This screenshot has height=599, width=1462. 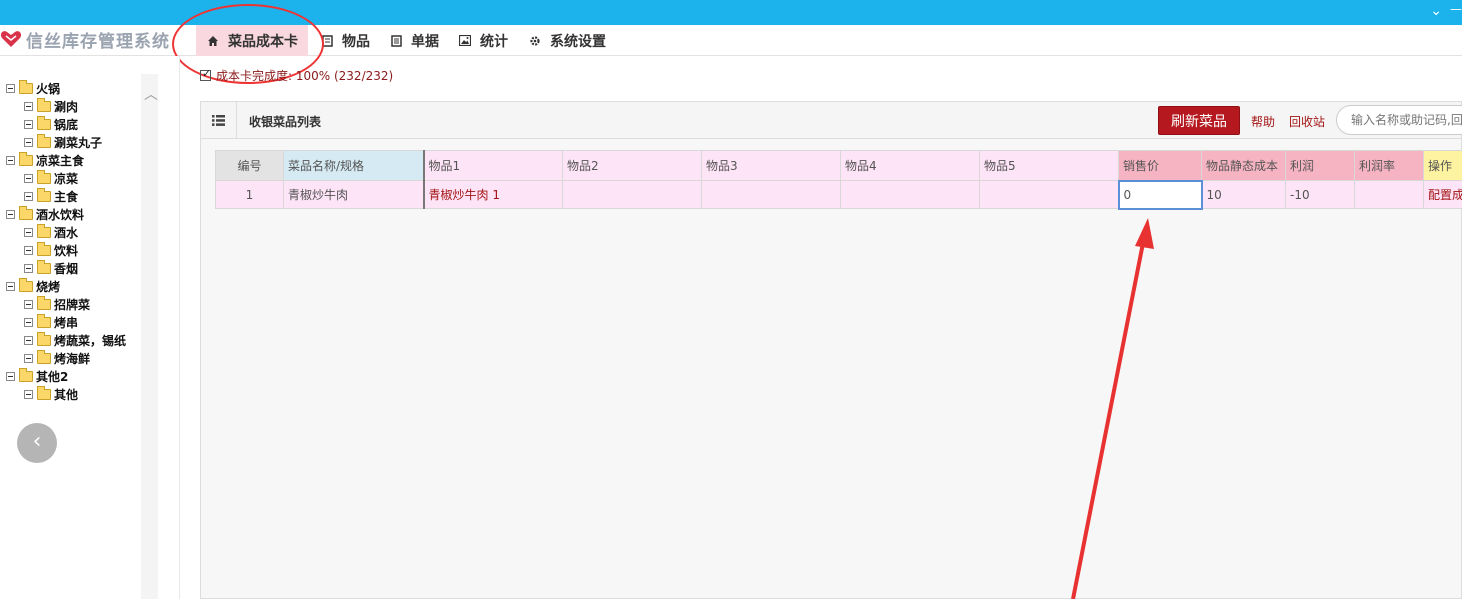 What do you see at coordinates (66, 124) in the screenshot?
I see `tree-node: 锅底` at bounding box center [66, 124].